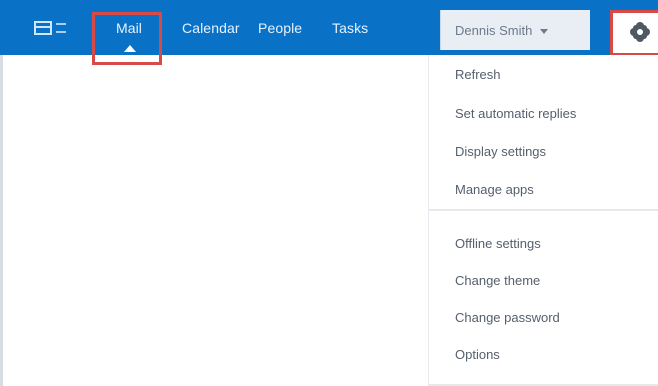  I want to click on tab-calendar-label: Calendar, so click(211, 27).